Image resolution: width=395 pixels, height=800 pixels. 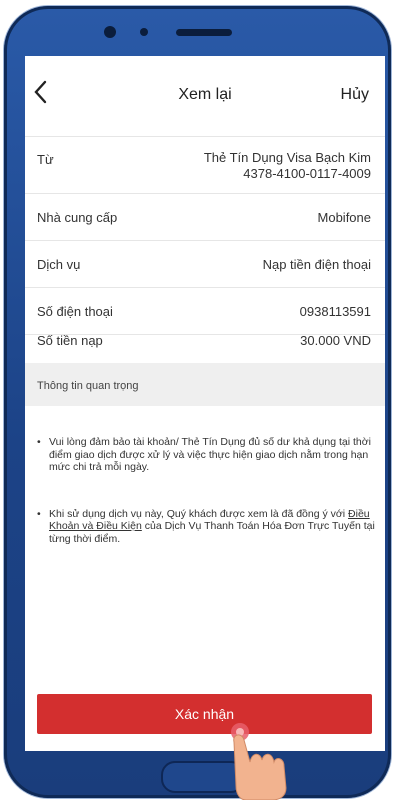 I want to click on provider-label: Nhà cung cấp, so click(x=77, y=217).